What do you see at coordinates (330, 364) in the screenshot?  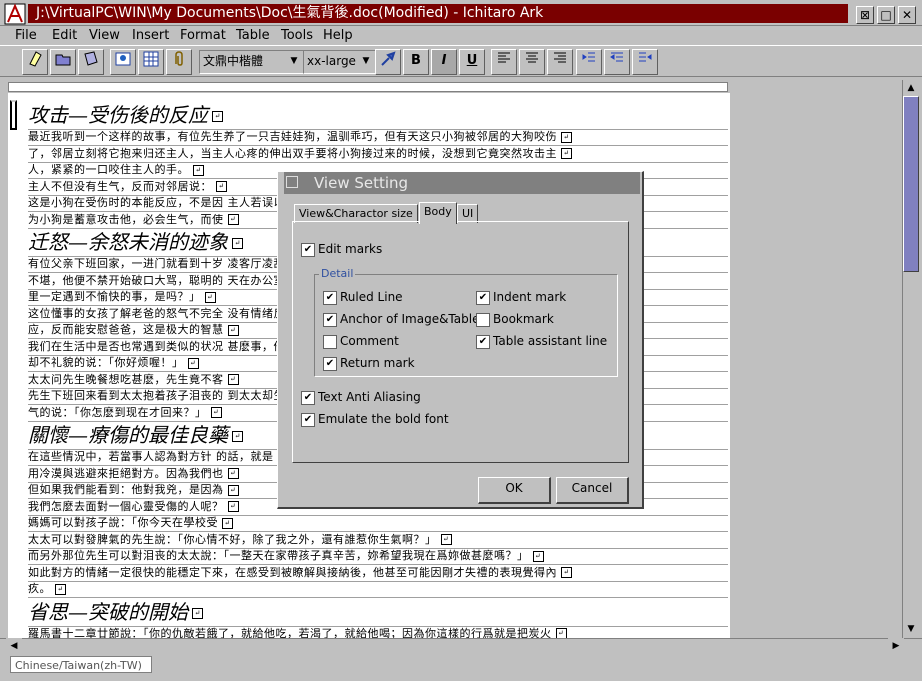 I see `return-mark-checkbox: ✔` at bounding box center [330, 364].